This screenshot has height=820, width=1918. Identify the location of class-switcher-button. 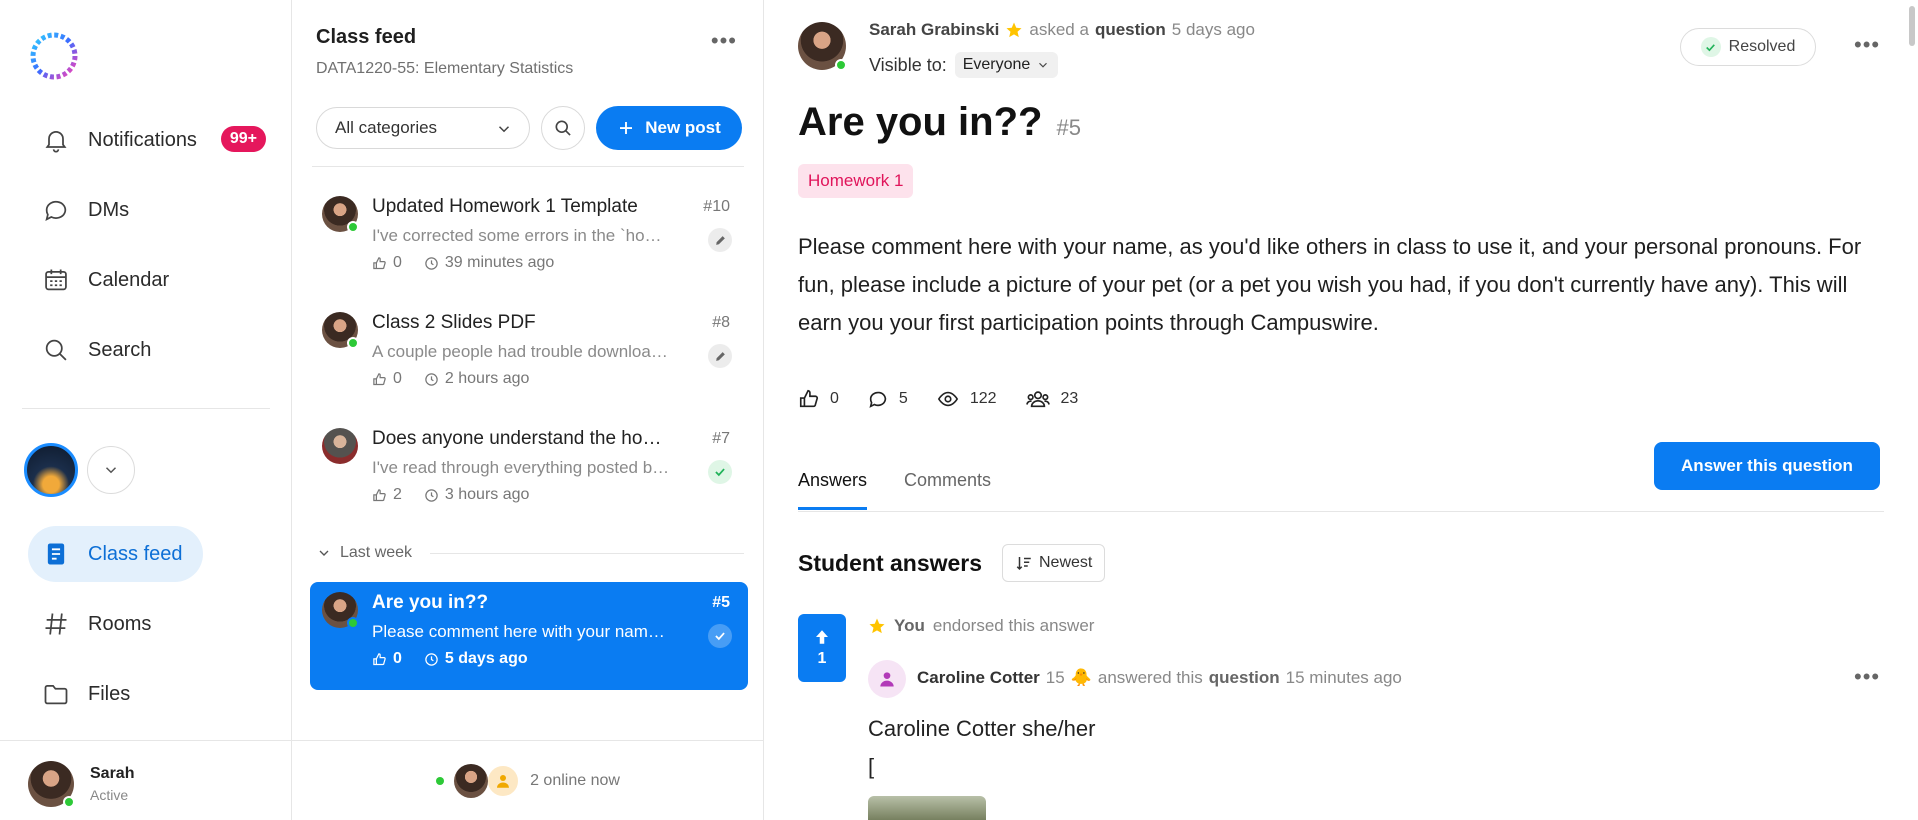
(111, 470).